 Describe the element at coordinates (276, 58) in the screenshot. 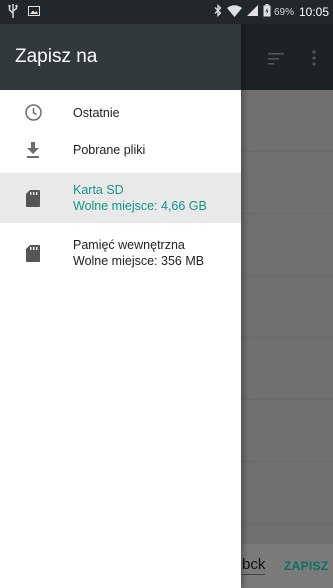

I see `sort-icon` at that location.